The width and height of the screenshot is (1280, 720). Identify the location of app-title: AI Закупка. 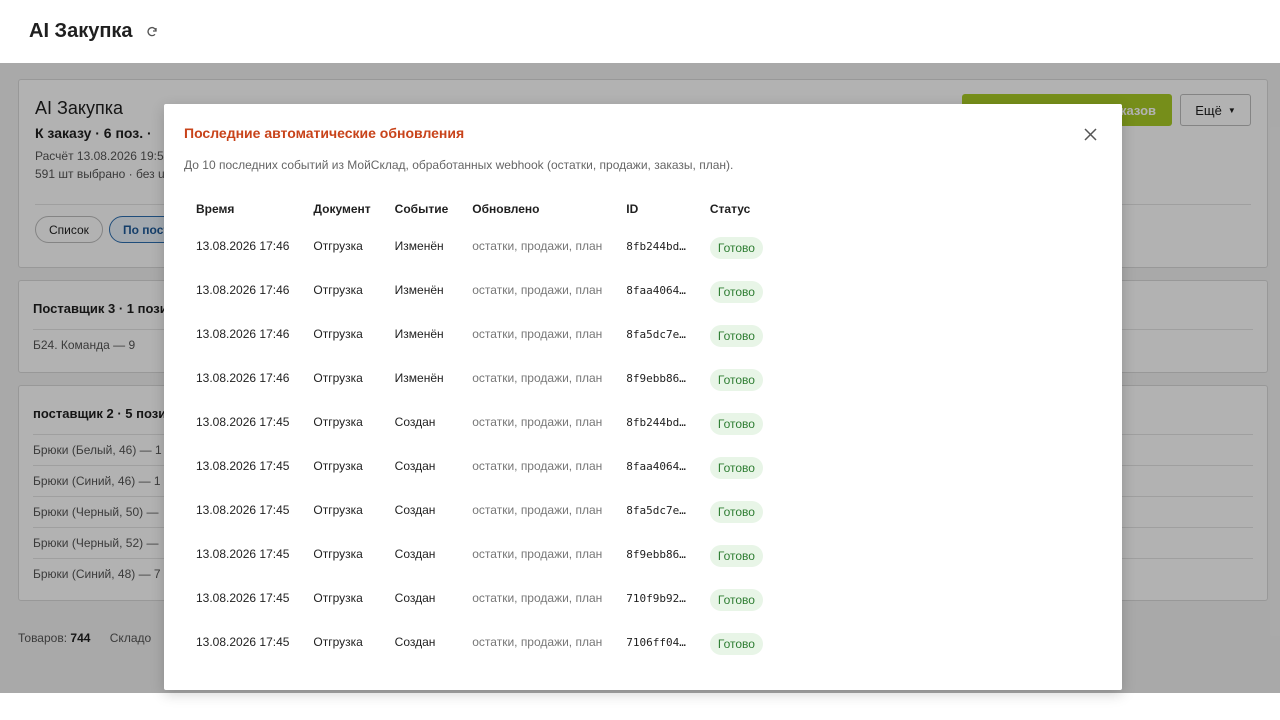
(81, 31).